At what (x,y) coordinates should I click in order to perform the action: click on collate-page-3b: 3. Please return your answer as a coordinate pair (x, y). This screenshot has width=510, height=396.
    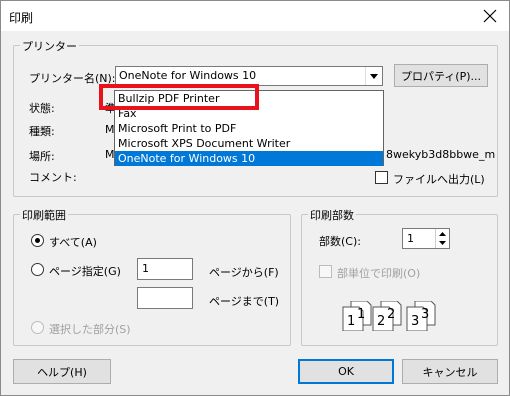
    Looking at the image, I should click on (425, 314).